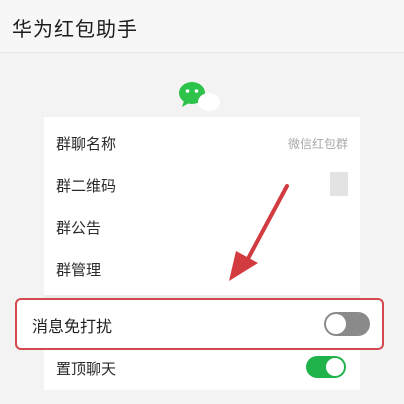 Image resolution: width=404 pixels, height=404 pixels. What do you see at coordinates (202, 226) in the screenshot?
I see `group-notice-row: 群公告` at bounding box center [202, 226].